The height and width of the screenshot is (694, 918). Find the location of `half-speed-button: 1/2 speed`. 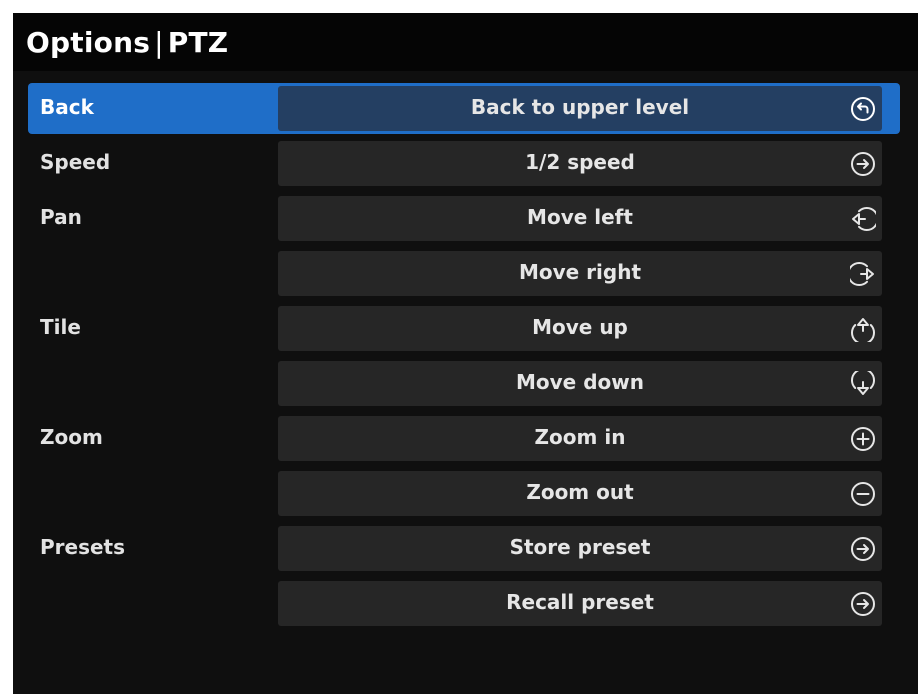

half-speed-button: 1/2 speed is located at coordinates (580, 163).